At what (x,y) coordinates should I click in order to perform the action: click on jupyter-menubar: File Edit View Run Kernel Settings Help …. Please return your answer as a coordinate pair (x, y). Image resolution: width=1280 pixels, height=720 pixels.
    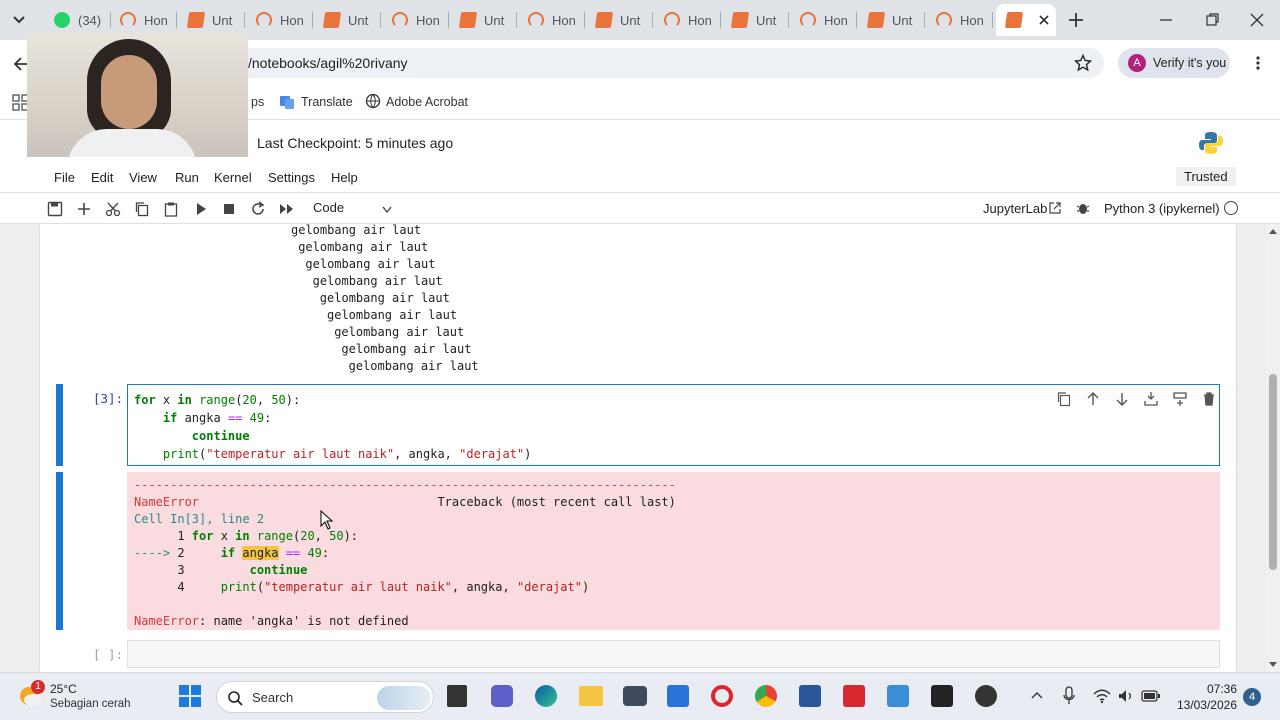
    Looking at the image, I should click on (640, 178).